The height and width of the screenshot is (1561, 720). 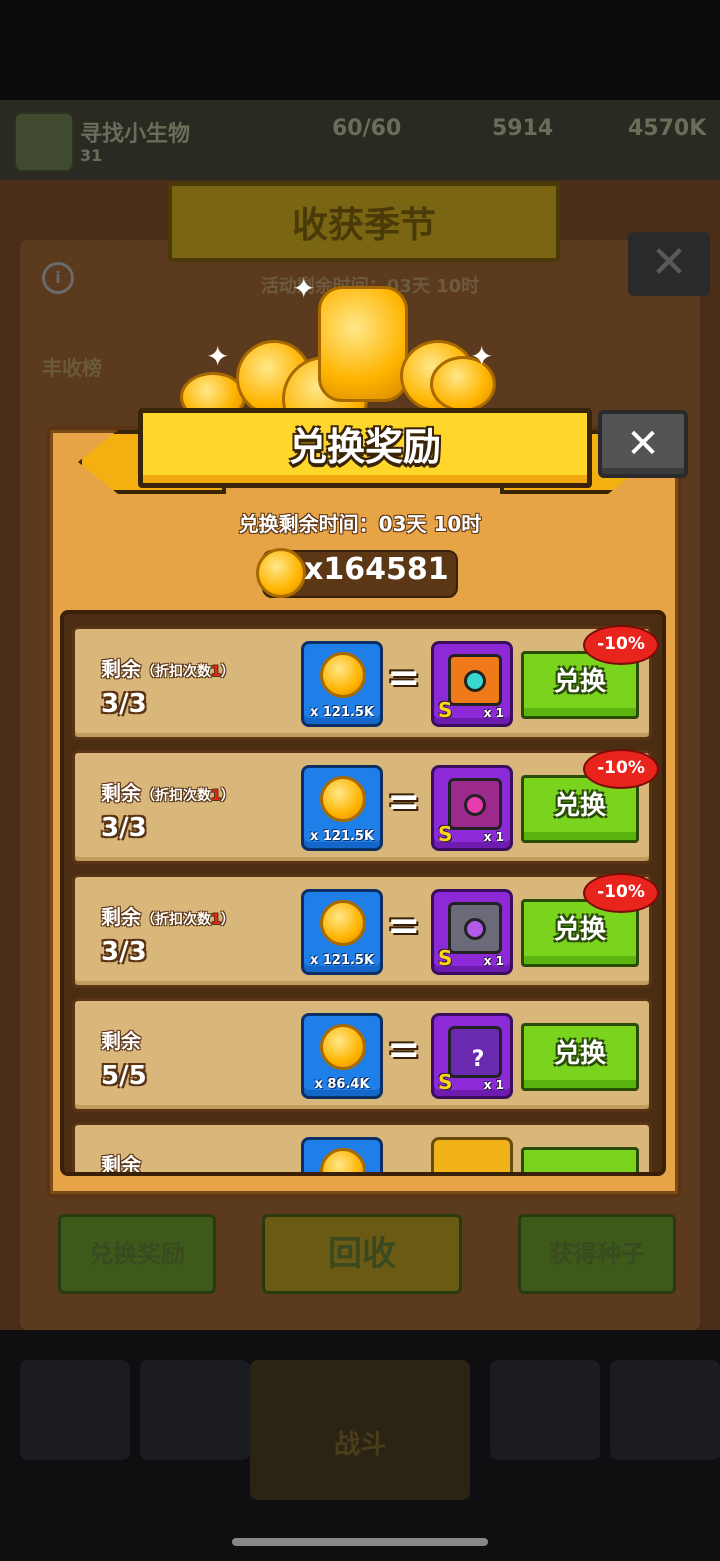 What do you see at coordinates (376, 569) in the screenshot?
I see `coin-balance: x164581` at bounding box center [376, 569].